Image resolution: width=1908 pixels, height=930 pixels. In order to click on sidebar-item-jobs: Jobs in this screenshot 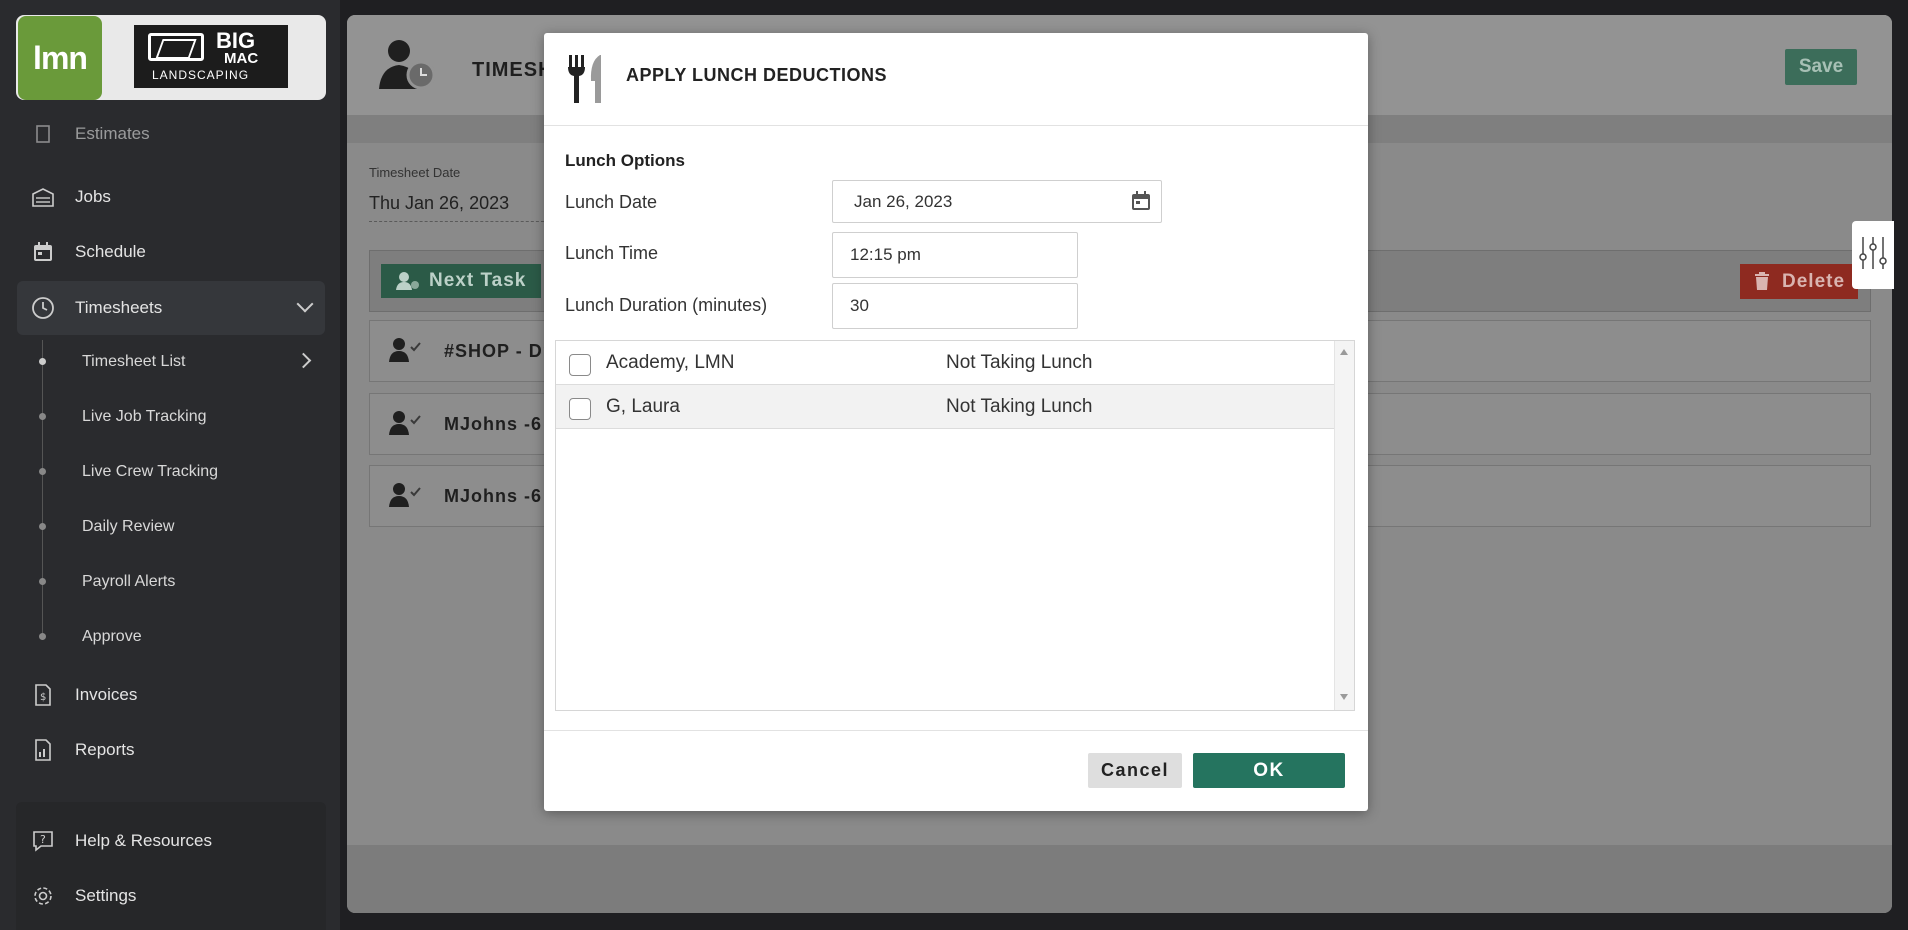, I will do `click(171, 197)`.